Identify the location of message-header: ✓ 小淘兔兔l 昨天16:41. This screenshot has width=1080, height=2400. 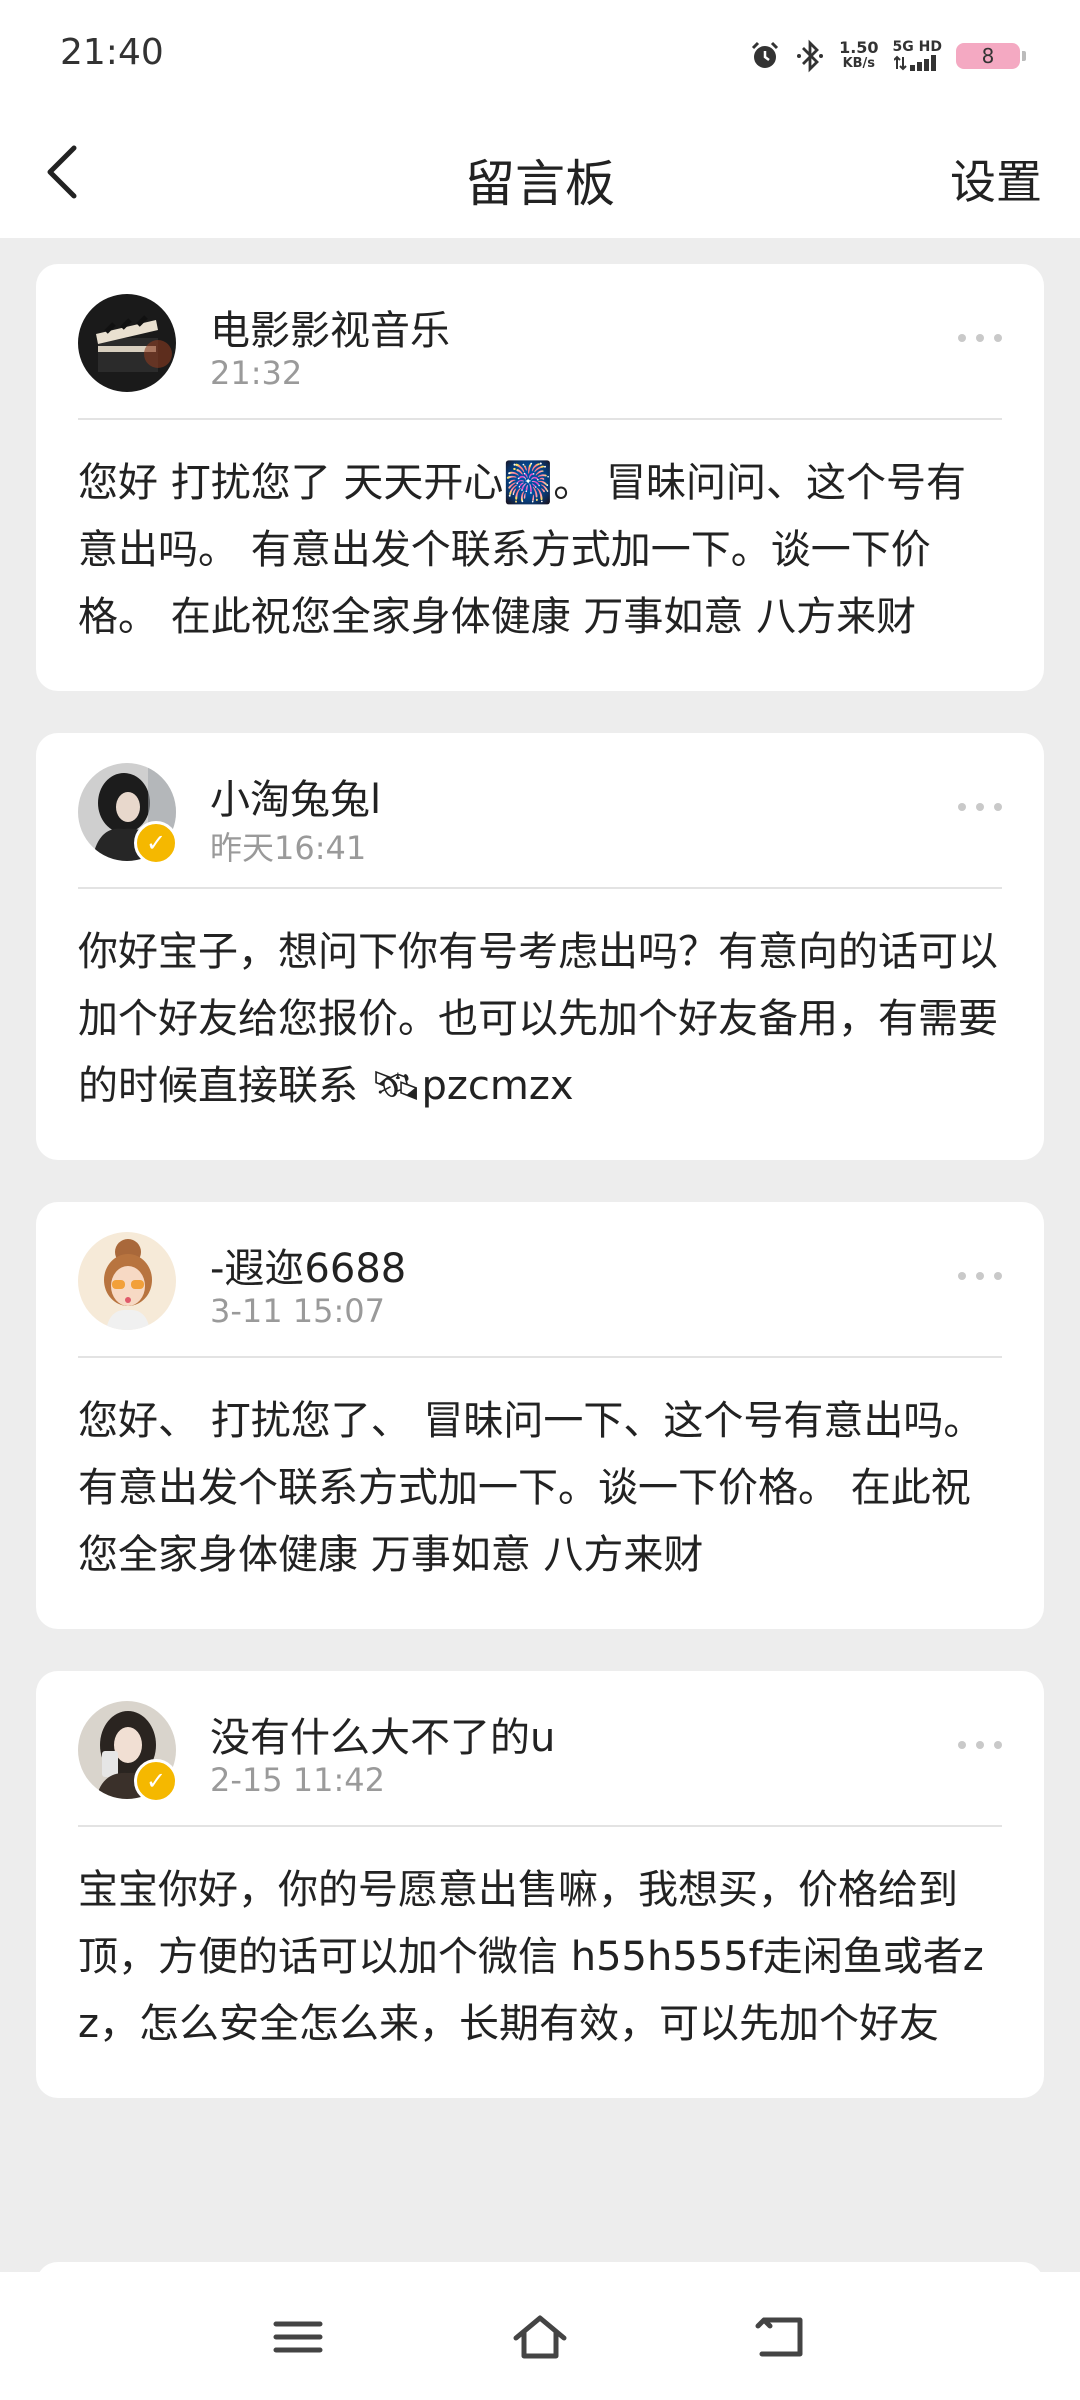
(540, 826).